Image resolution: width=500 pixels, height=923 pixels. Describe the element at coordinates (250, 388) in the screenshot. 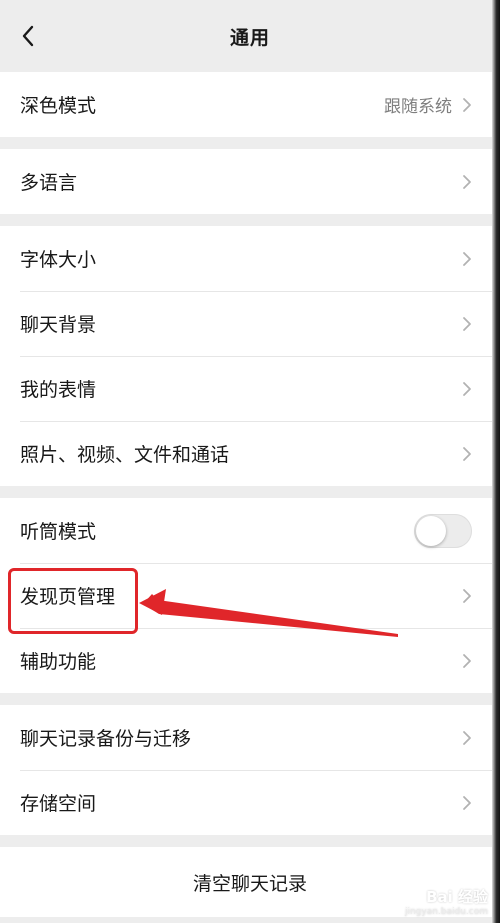

I see `setting-my-stickers: 我的表情` at that location.